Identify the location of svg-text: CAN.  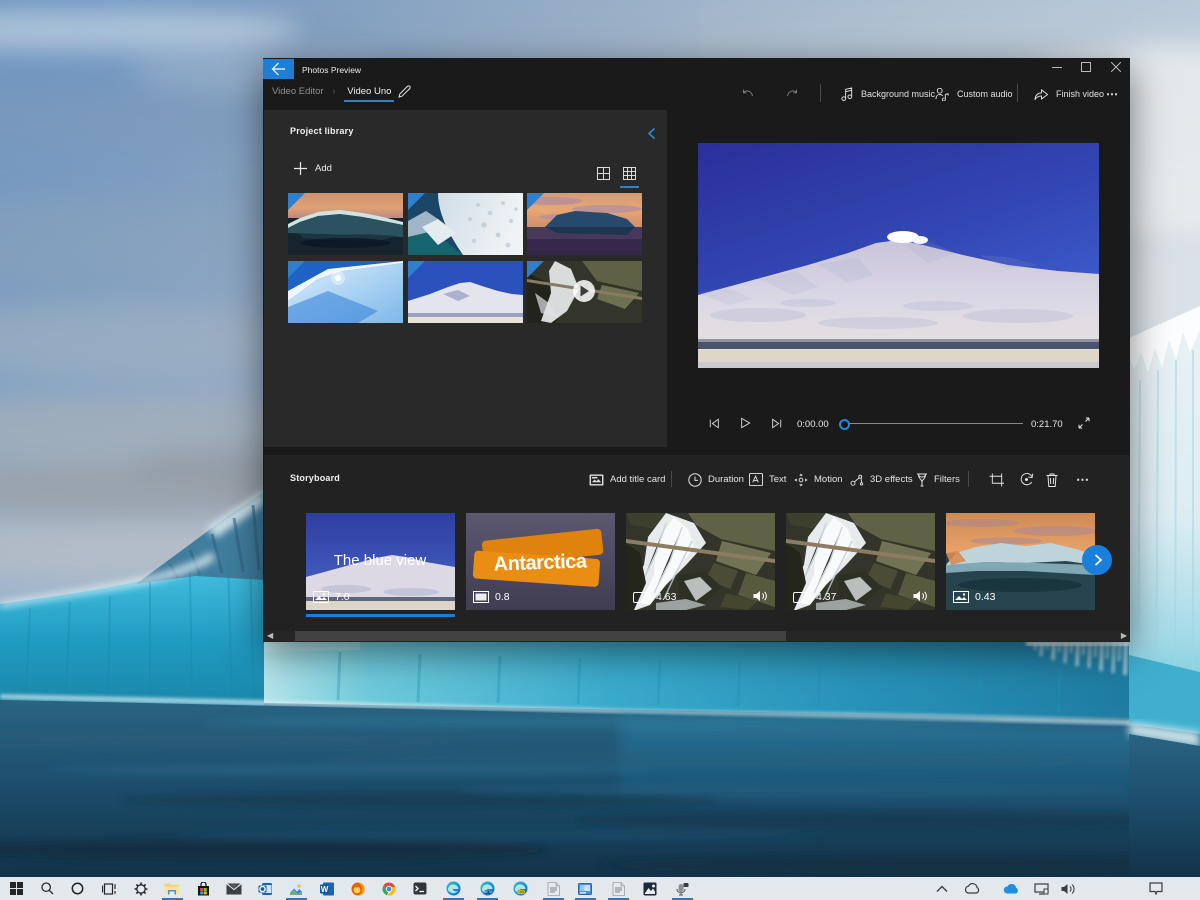
(520, 892).